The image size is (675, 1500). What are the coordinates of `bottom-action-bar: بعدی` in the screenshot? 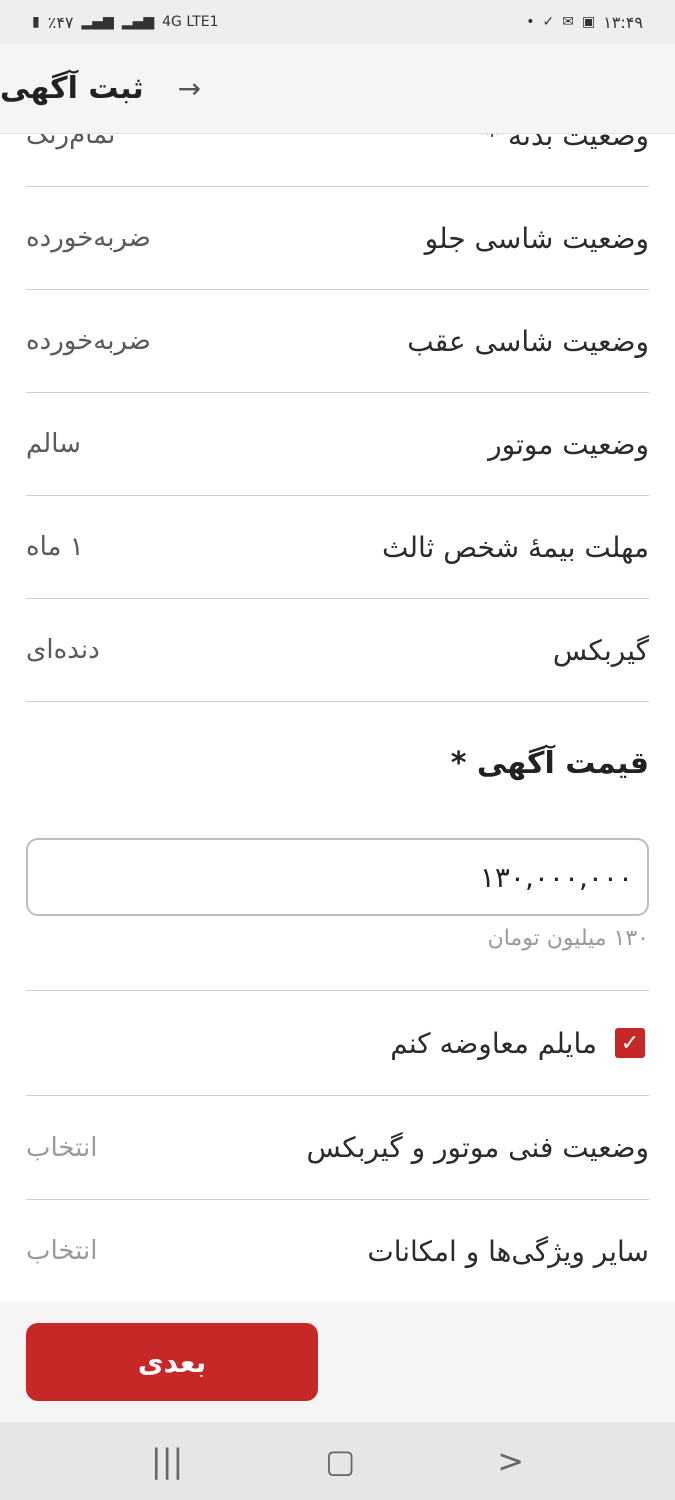 It's located at (337, 1362).